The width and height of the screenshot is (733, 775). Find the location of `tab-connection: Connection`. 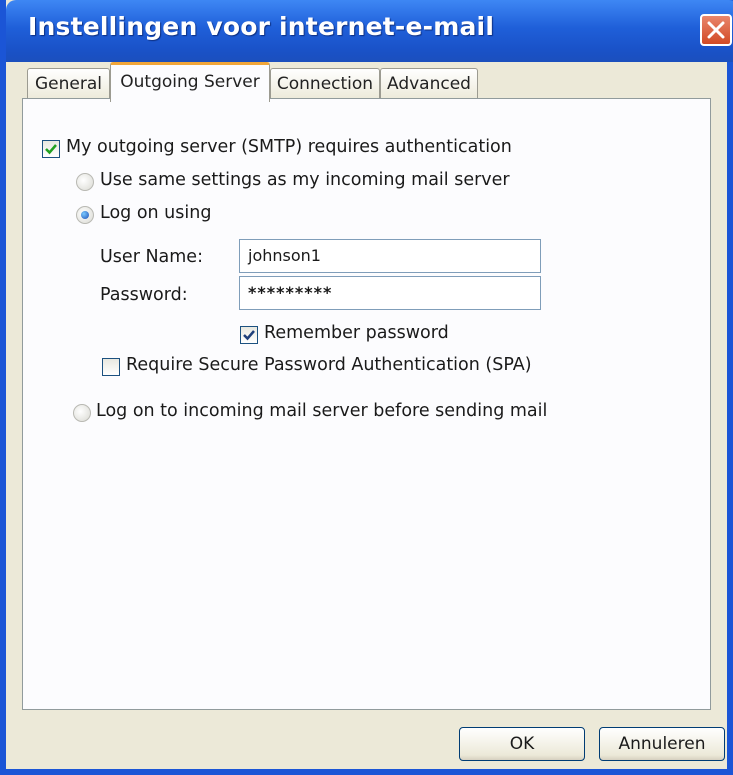

tab-connection: Connection is located at coordinates (325, 84).